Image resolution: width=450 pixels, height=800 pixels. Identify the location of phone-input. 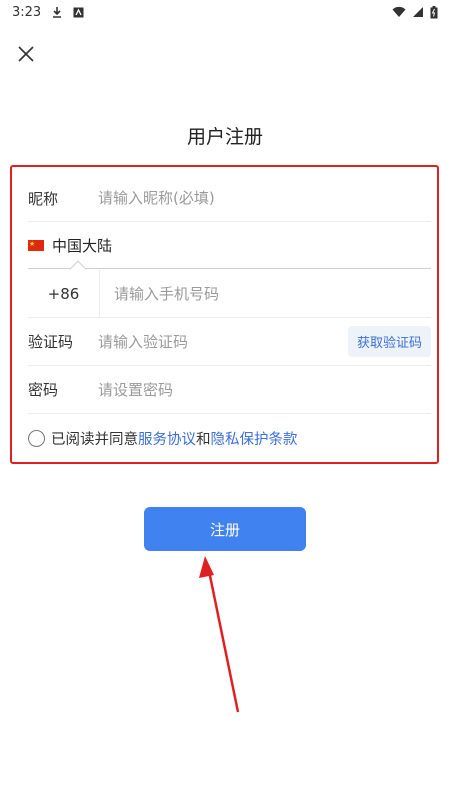
(272, 293).